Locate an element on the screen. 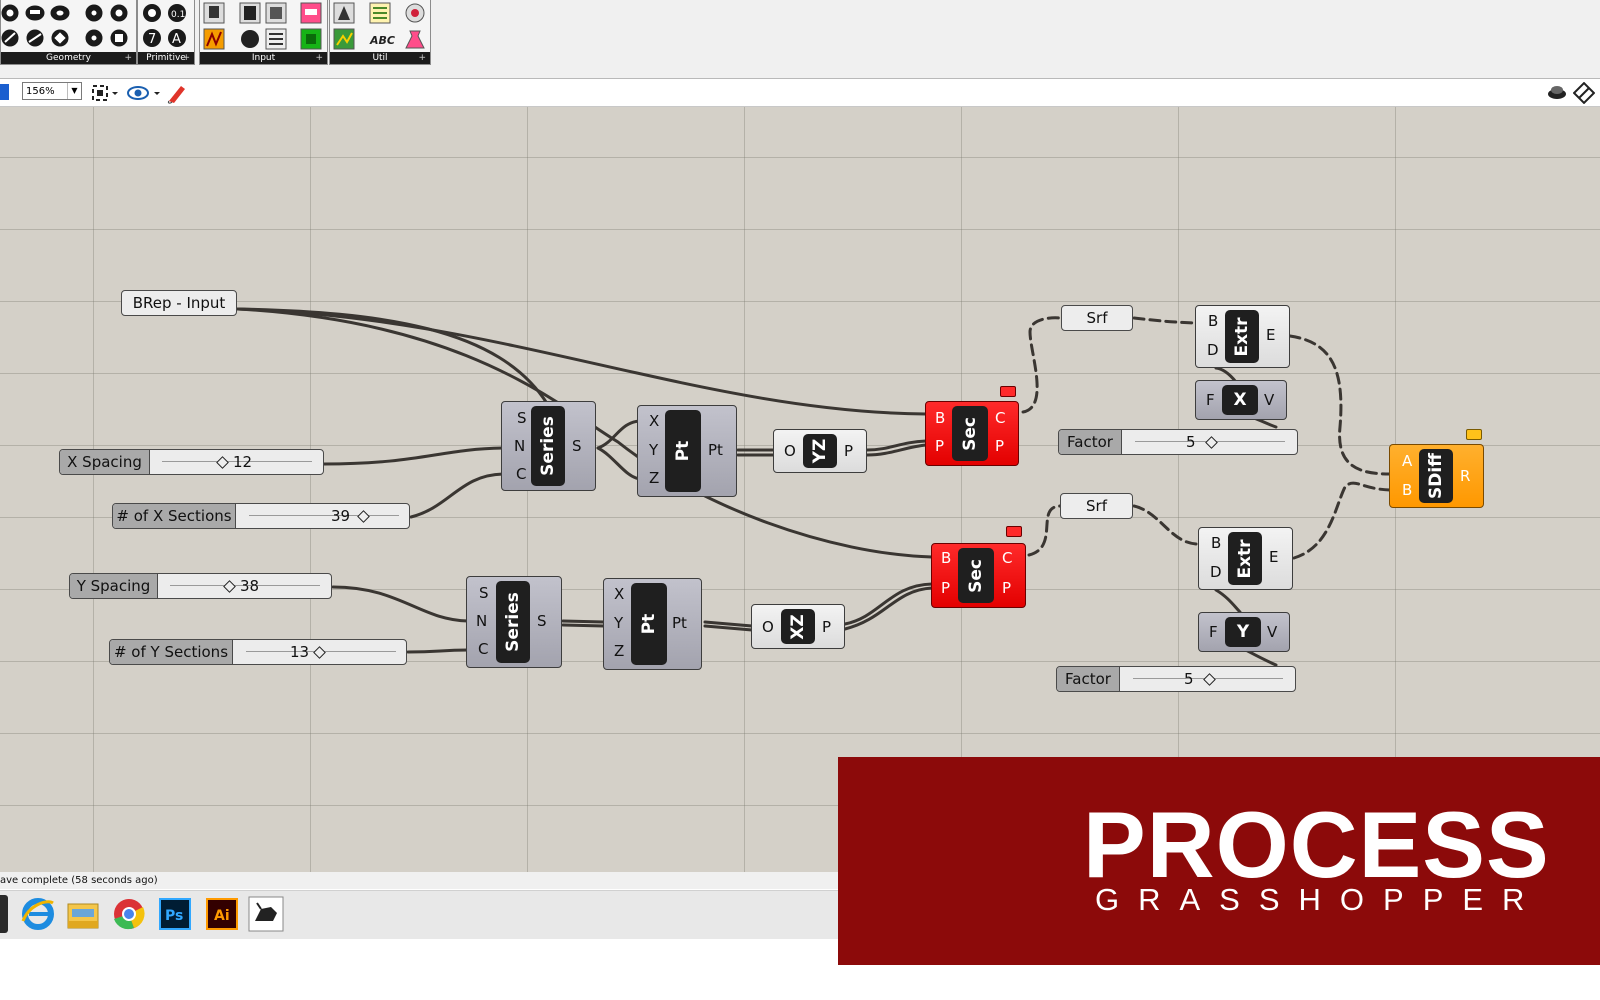 This screenshot has width=1600, height=1000. x-sections-slider: # of X Sections 39 is located at coordinates (261, 516).